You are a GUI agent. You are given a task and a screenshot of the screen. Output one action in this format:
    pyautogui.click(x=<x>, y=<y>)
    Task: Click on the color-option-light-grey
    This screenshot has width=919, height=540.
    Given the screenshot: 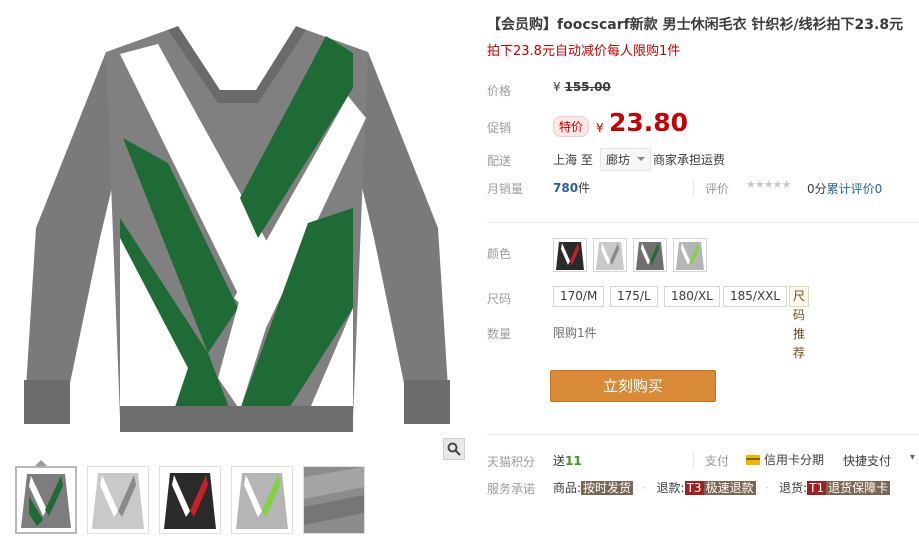 What is the action you would take?
    pyautogui.click(x=610, y=255)
    